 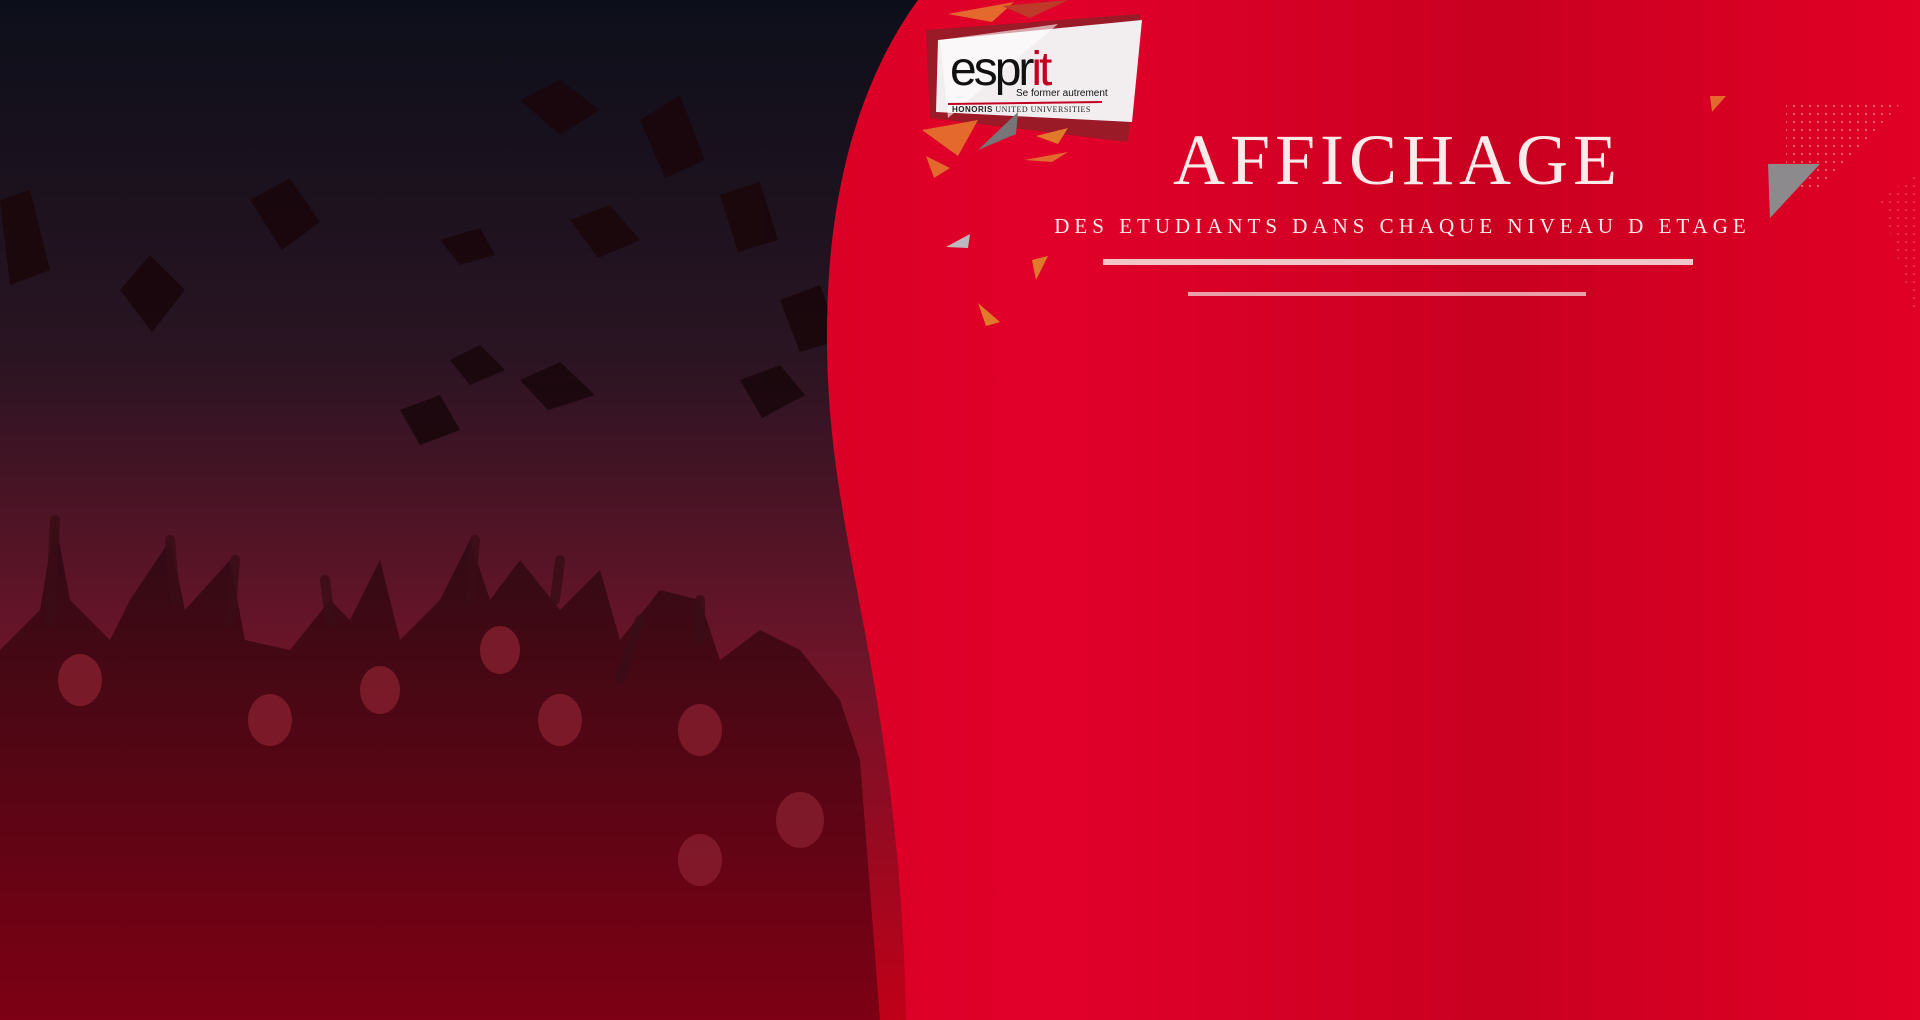 I want to click on logo-sub-bold: HONORIS, so click(x=972, y=109).